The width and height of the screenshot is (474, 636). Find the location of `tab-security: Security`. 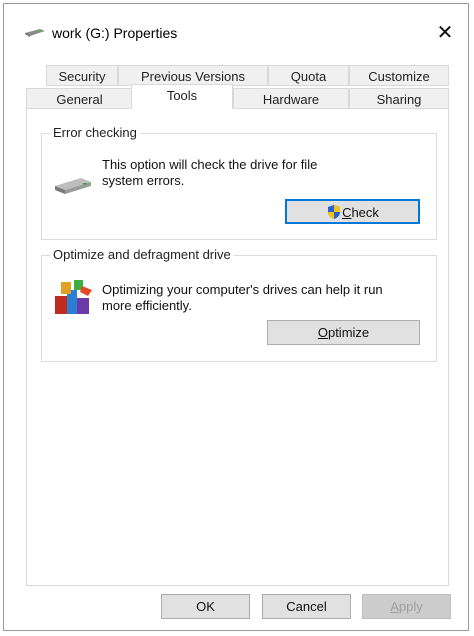

tab-security: Security is located at coordinates (82, 75).